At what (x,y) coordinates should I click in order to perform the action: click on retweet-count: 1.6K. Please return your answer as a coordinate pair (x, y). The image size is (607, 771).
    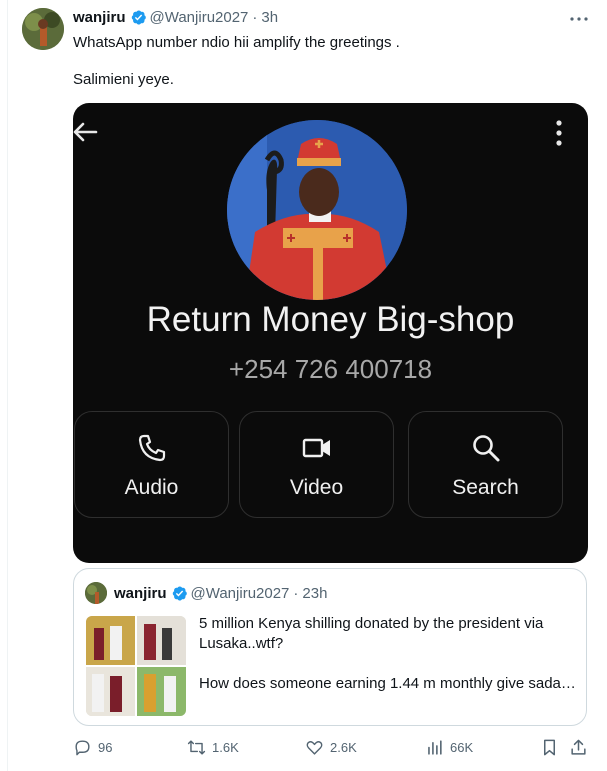
    Looking at the image, I should click on (225, 747).